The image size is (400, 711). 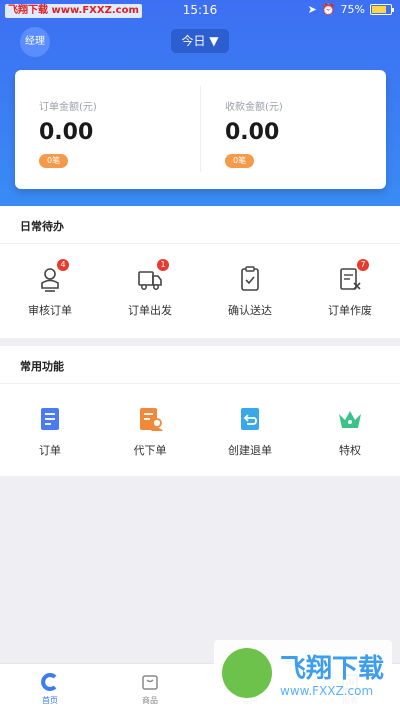 I want to click on function-proxy-order: 代下单, so click(x=150, y=431).